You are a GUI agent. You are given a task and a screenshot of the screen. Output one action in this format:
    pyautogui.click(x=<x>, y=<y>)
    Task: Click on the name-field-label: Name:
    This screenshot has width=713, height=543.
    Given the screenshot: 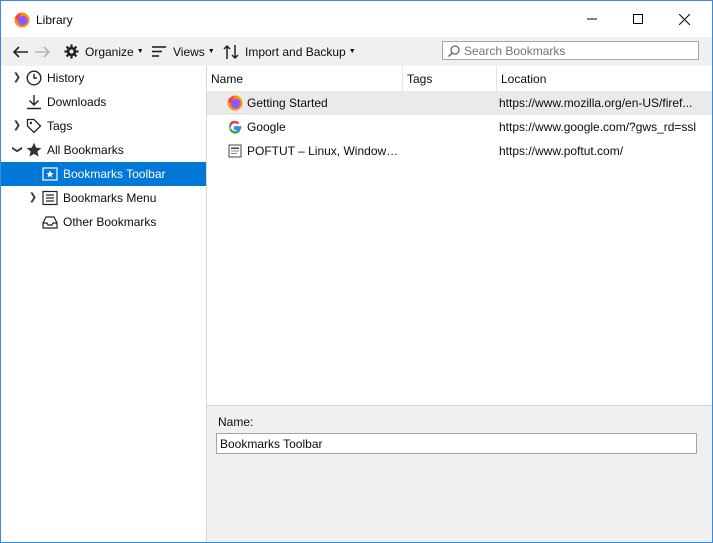 What is the action you would take?
    pyautogui.click(x=236, y=422)
    